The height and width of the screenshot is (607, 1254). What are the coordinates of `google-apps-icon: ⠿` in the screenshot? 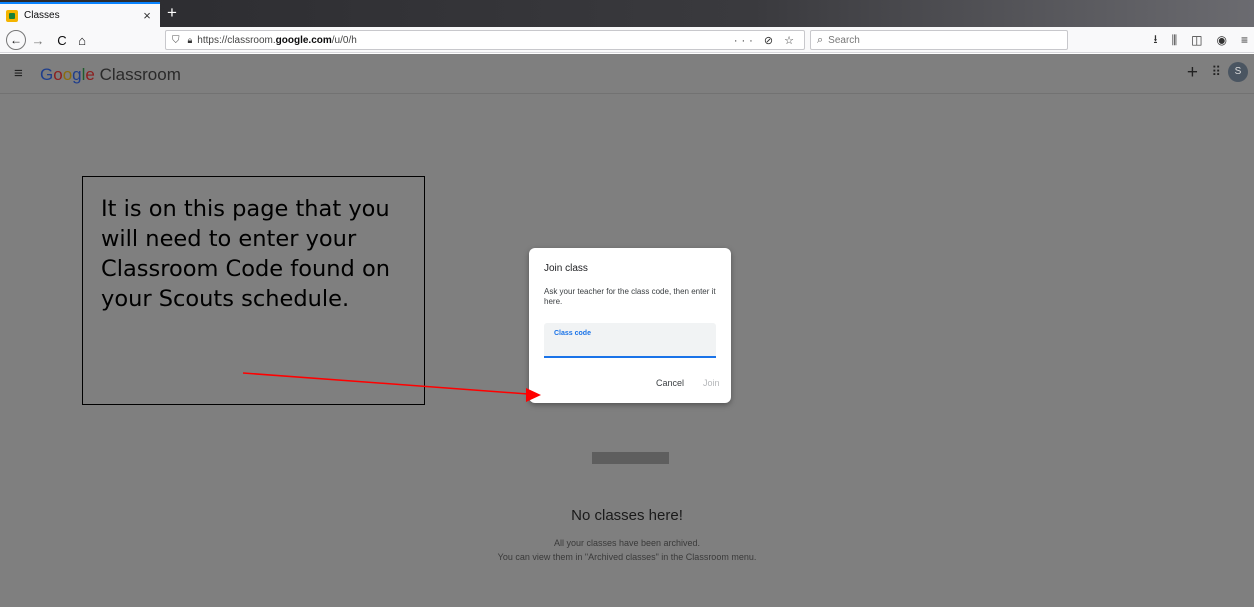 It's located at (1216, 72).